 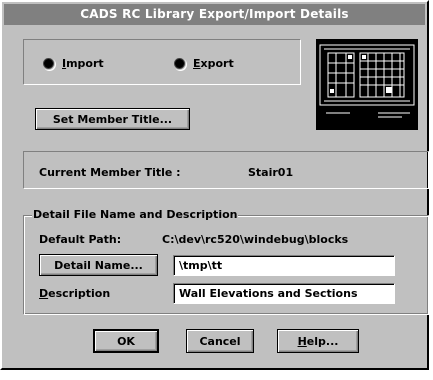 I want to click on export-radio-label: Export, so click(x=213, y=63).